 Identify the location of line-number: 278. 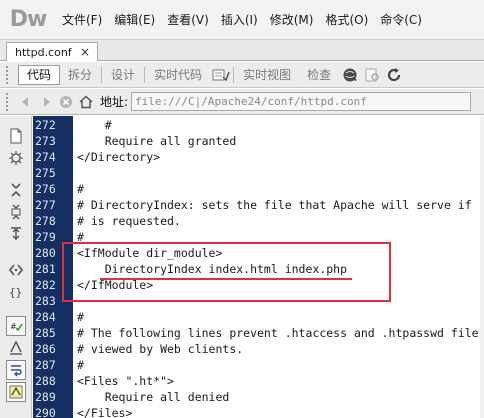
(45, 221).